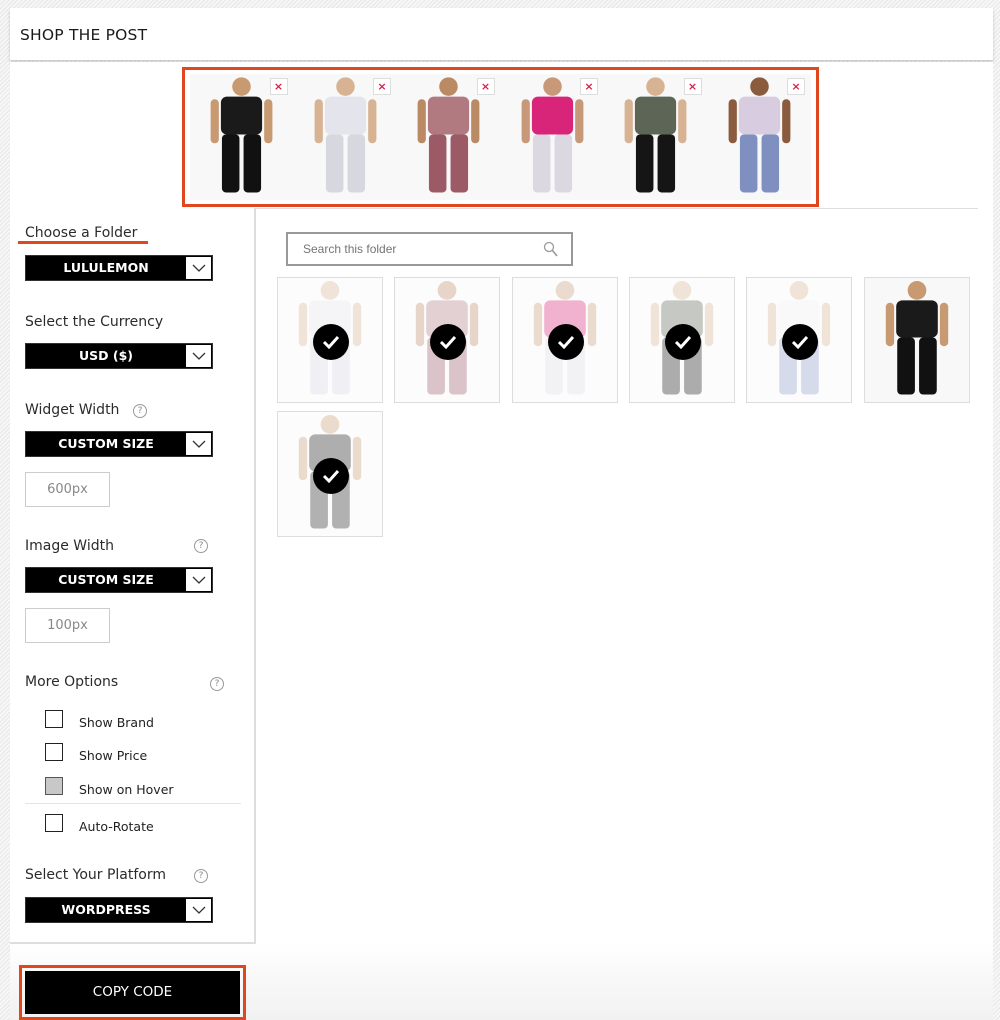 This screenshot has width=1000, height=1020. I want to click on platform-select: WORDPRESS, so click(119, 910).